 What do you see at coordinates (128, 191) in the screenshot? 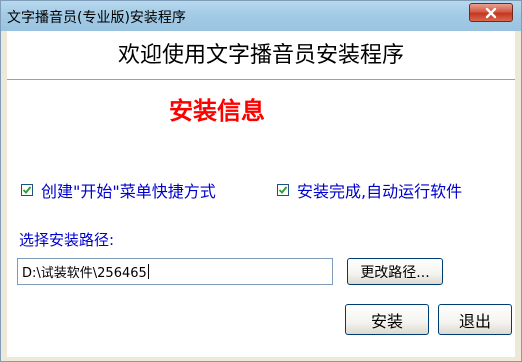
I see `start-menu-shortcut-label: 创建"开始"菜单快捷方式` at bounding box center [128, 191].